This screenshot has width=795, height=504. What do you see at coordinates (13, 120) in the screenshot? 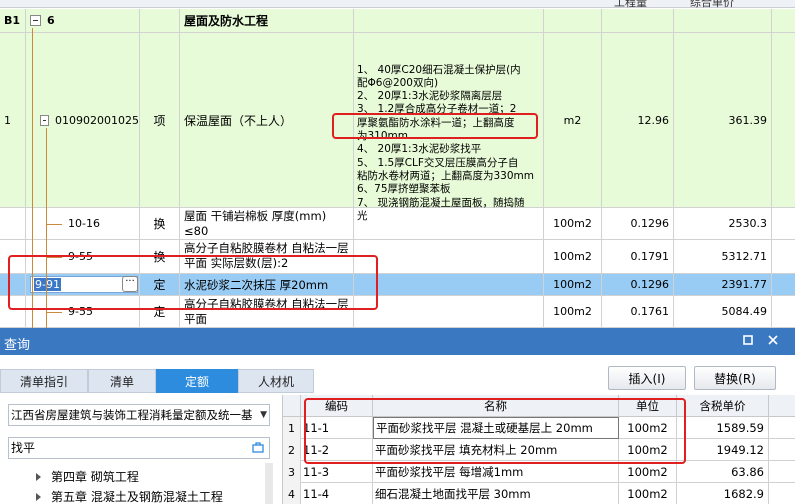
I see `item-row-no: 1` at bounding box center [13, 120].